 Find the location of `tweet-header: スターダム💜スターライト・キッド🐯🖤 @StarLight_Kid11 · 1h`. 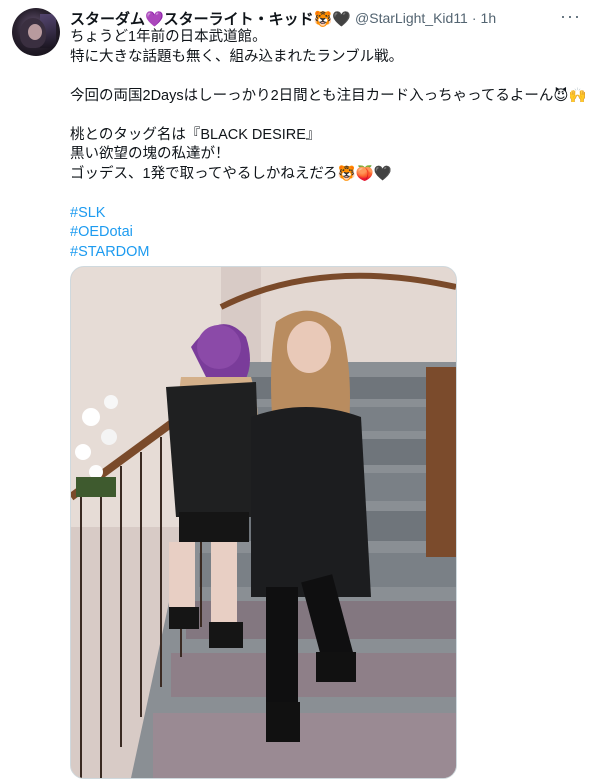

tweet-header: スターダム💜スターライト・キッド🐯🖤 @StarLight_Kid11 · 1h is located at coordinates (322, 18).